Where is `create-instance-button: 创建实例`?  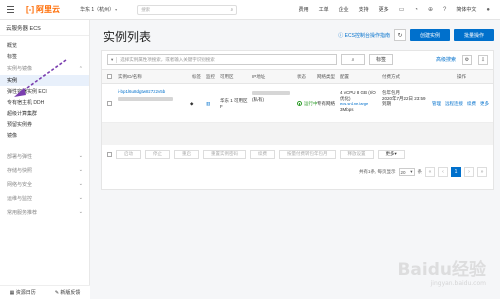
create-instance-button: 创建实例 is located at coordinates (429, 35).